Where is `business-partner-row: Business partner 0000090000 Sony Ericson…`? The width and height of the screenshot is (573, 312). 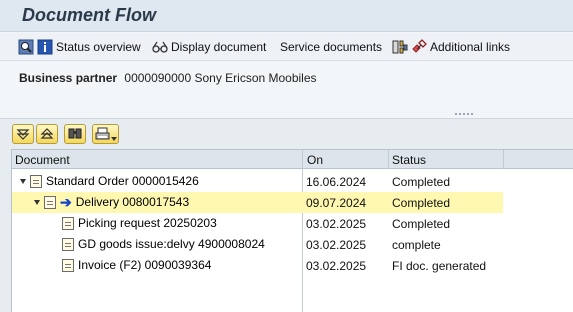
business-partner-row: Business partner 0000090000 Sony Ericson… is located at coordinates (168, 78).